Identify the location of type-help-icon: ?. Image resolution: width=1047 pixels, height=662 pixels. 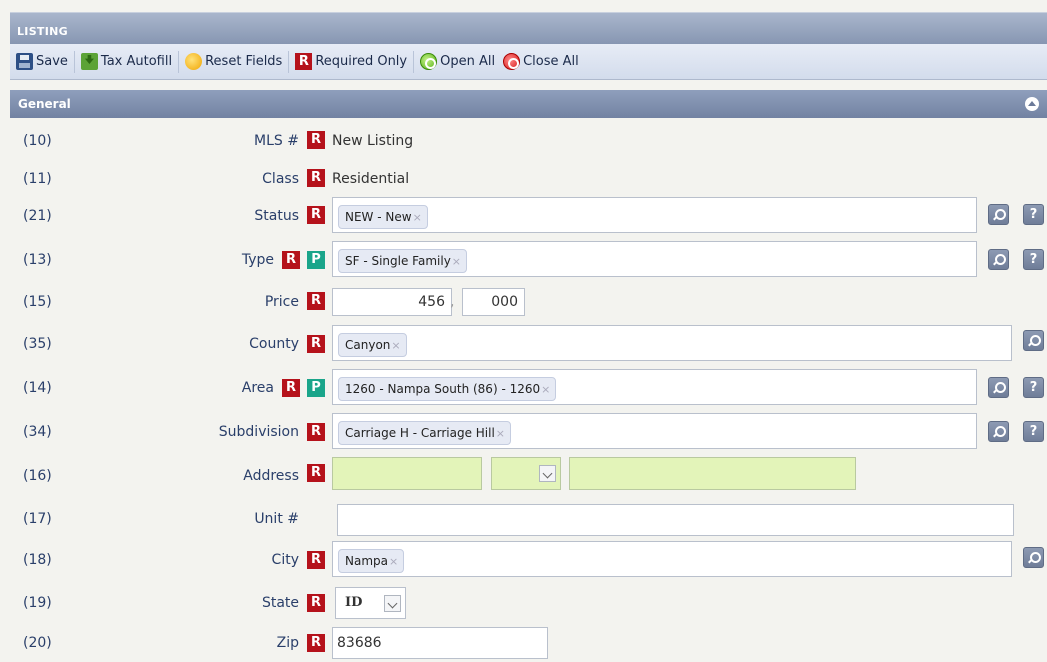
(1033, 259).